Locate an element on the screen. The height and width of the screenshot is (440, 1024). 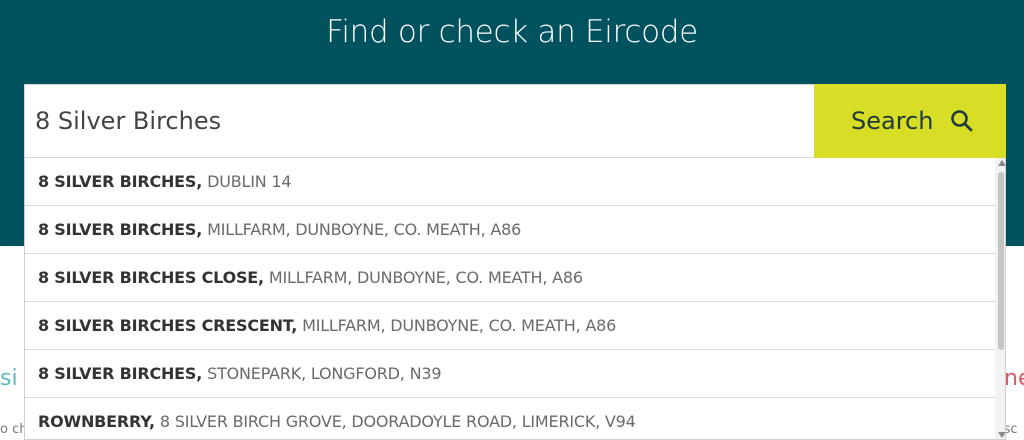
search-button-label: Search is located at coordinates (892, 121).